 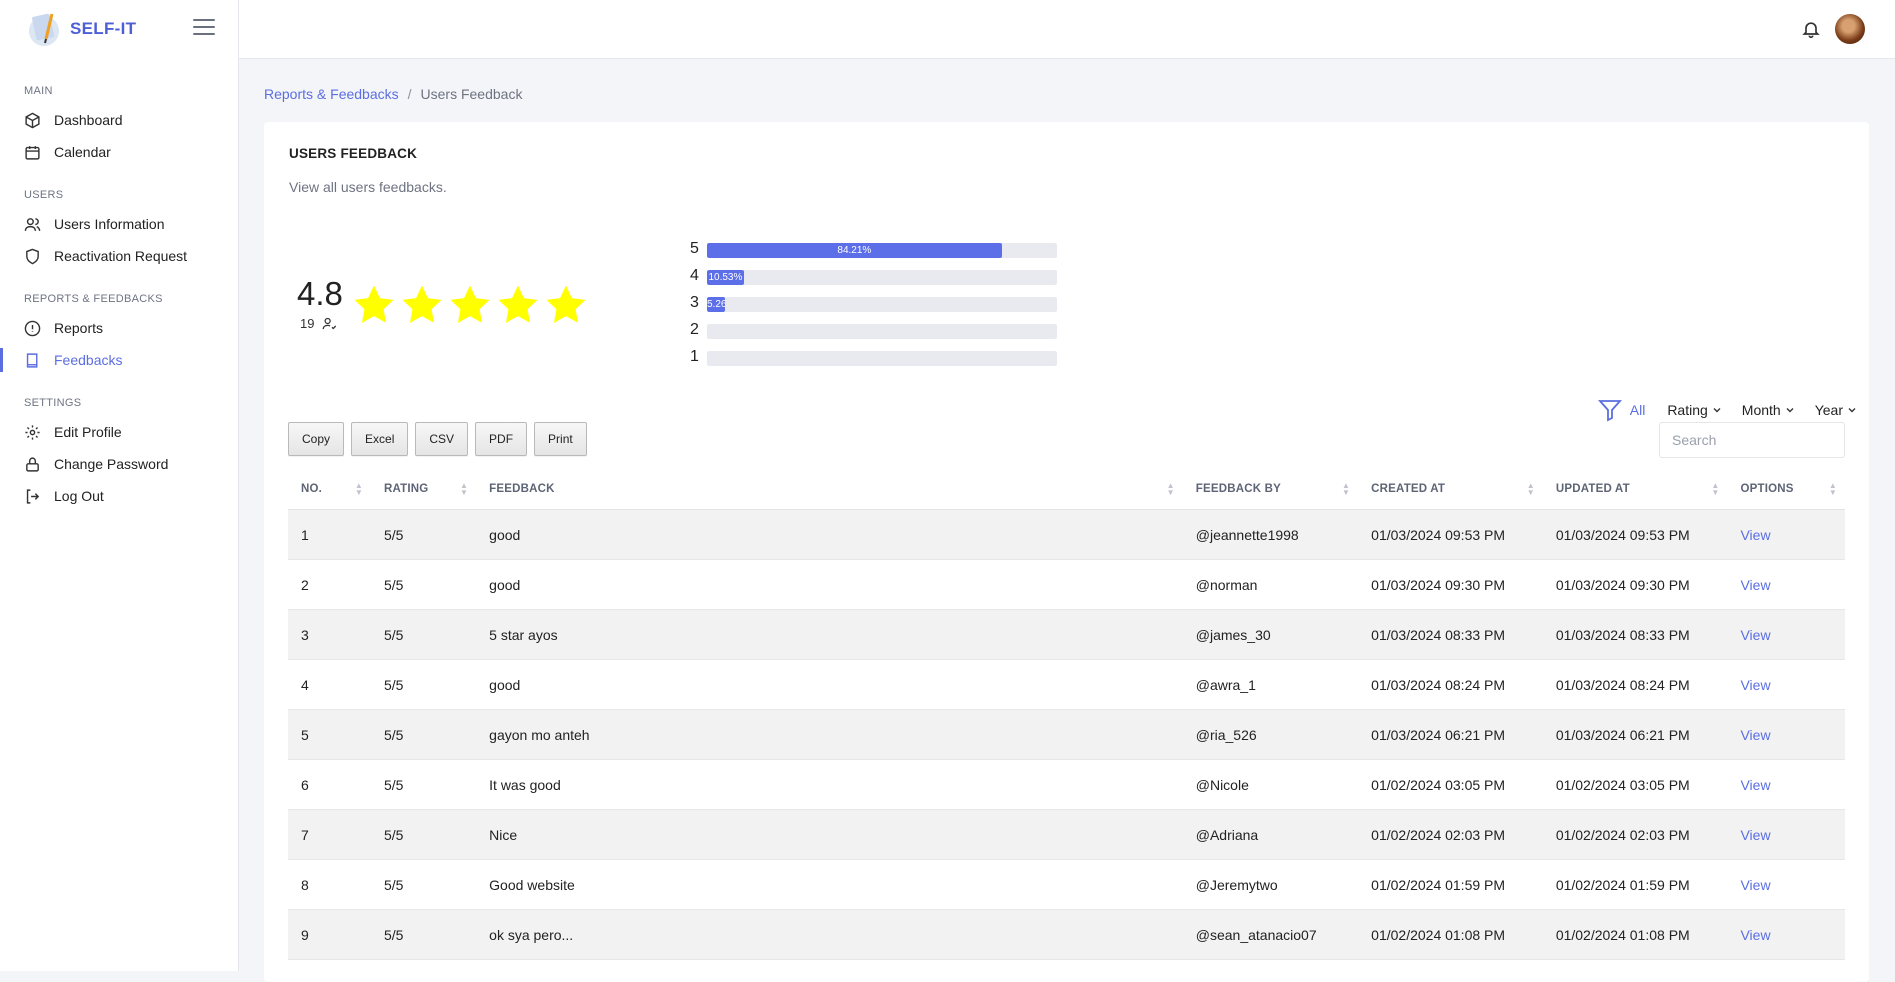 What do you see at coordinates (329, 884) in the screenshot?
I see `row-number: 8` at bounding box center [329, 884].